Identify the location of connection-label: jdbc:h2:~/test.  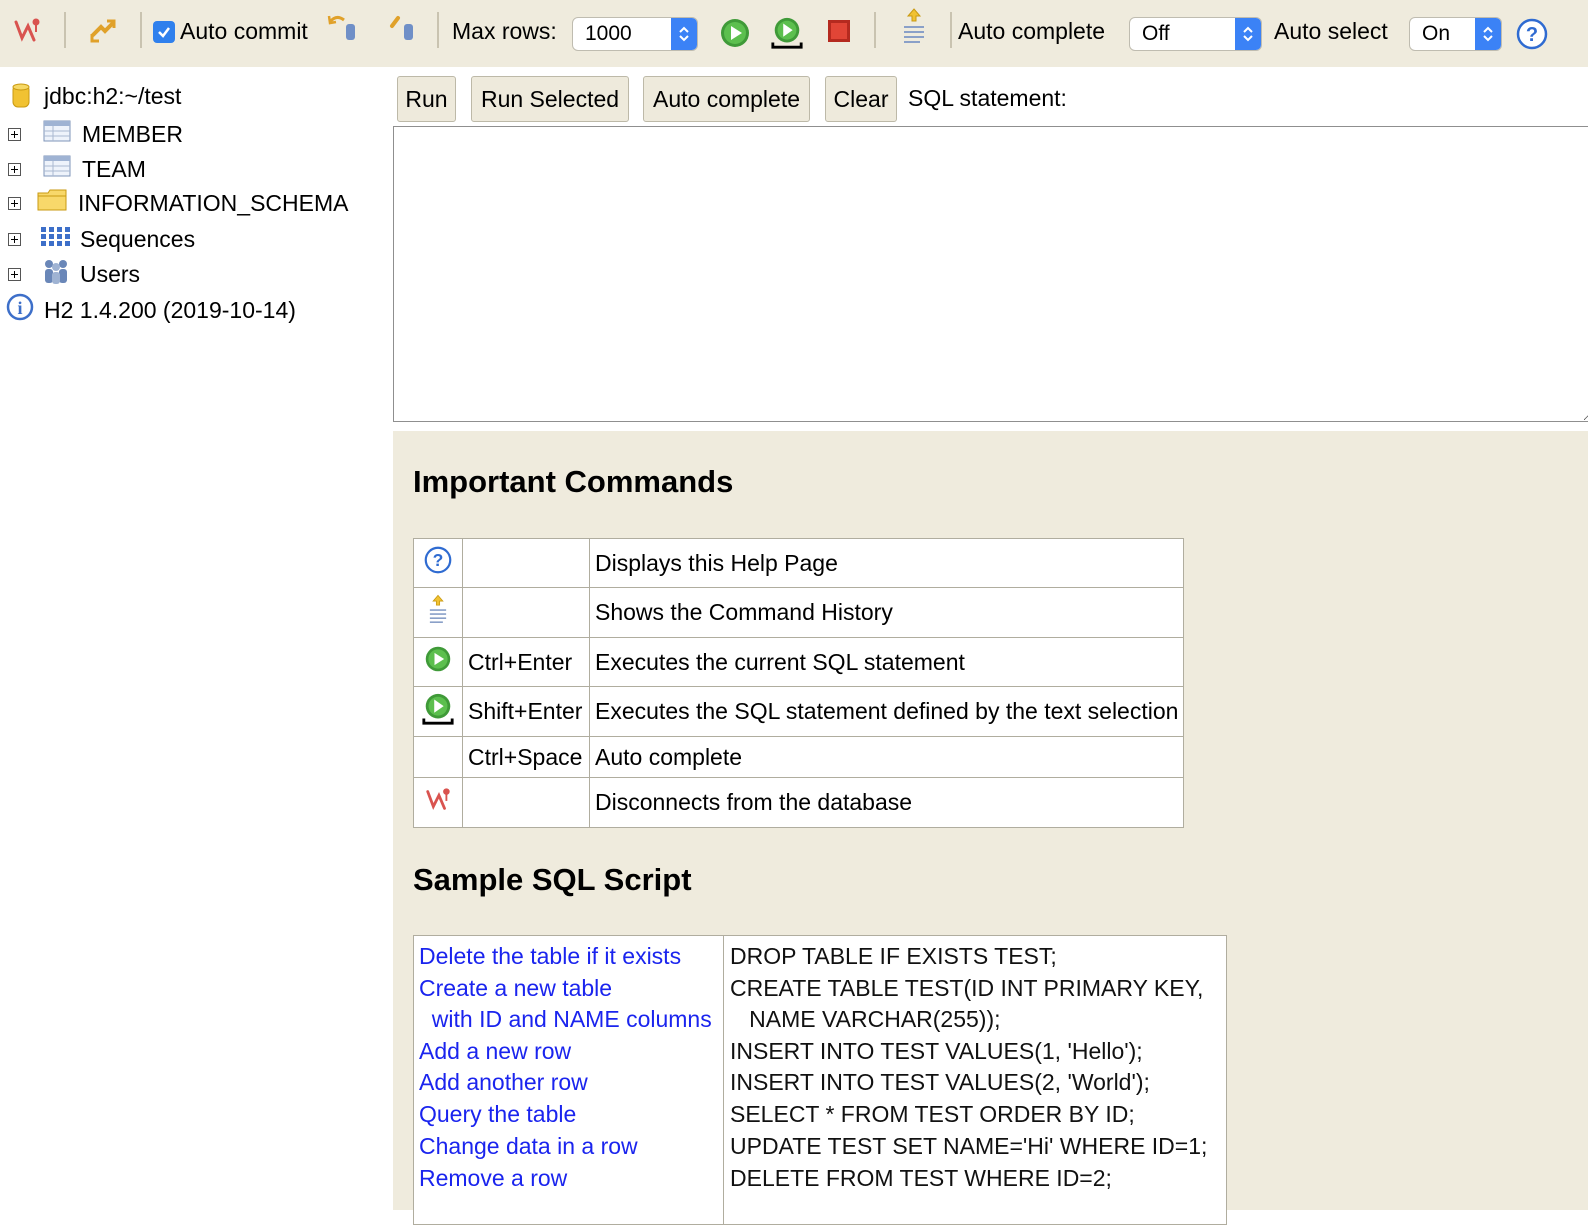
(113, 95).